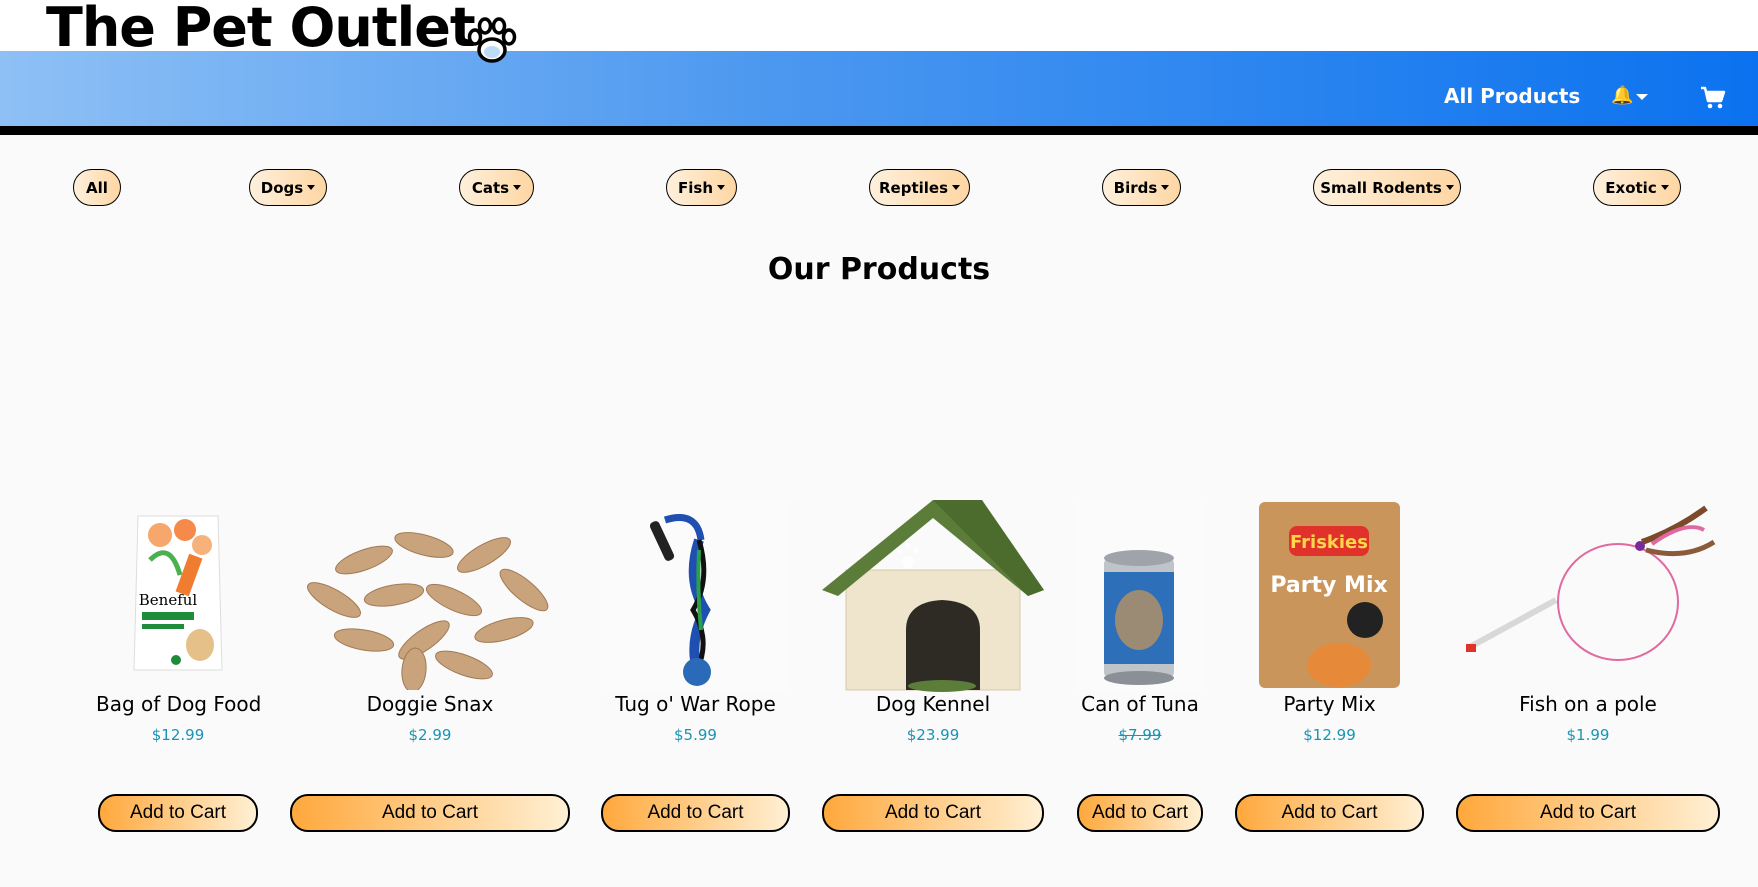 The image size is (1758, 887). I want to click on category-label: All, so click(97, 187).